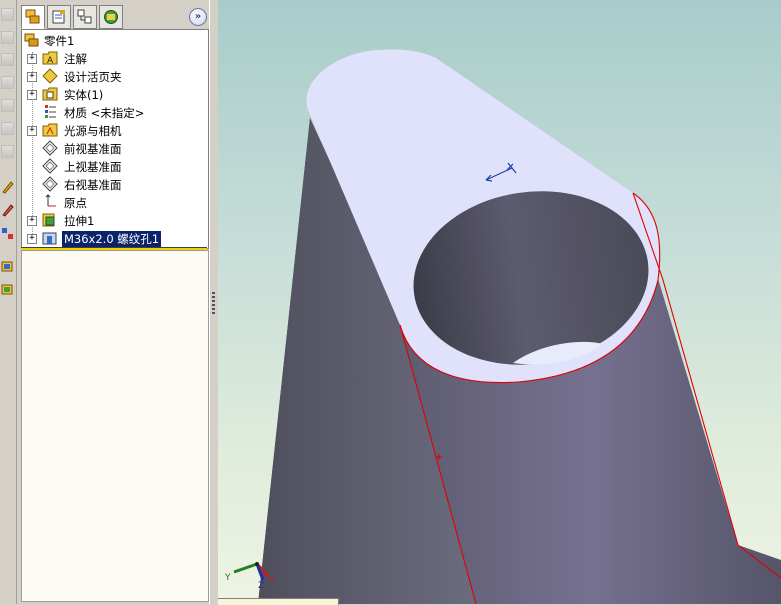 The height and width of the screenshot is (605, 781). I want to click on design-binder-icon, so click(50, 76).